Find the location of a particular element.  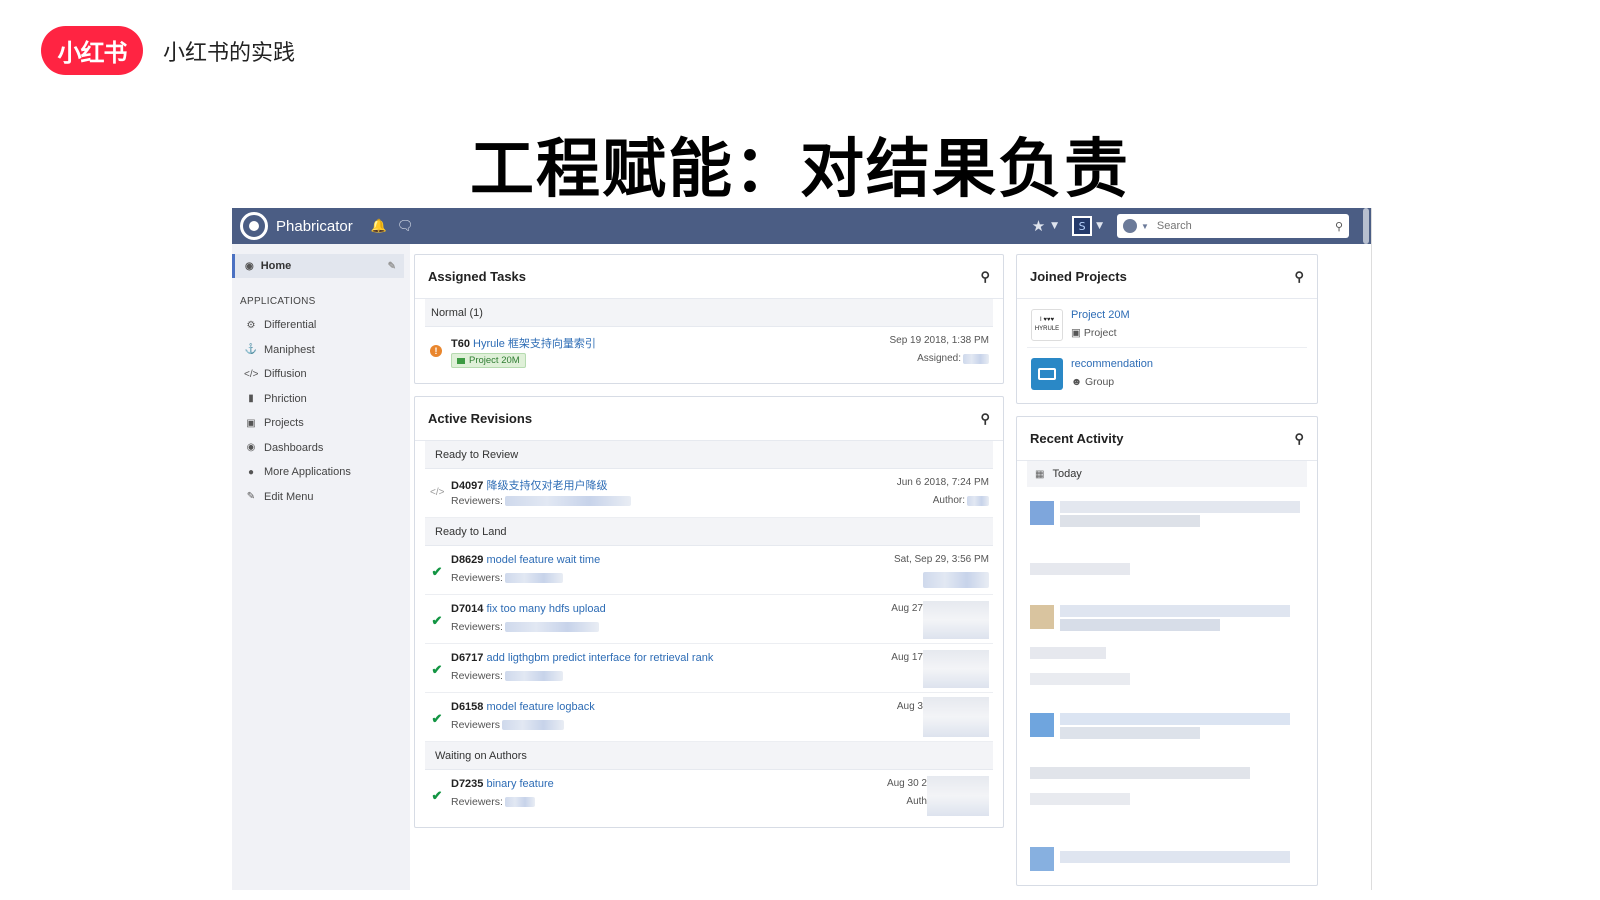

panel-title: Assigned Tasks is located at coordinates (477, 276).